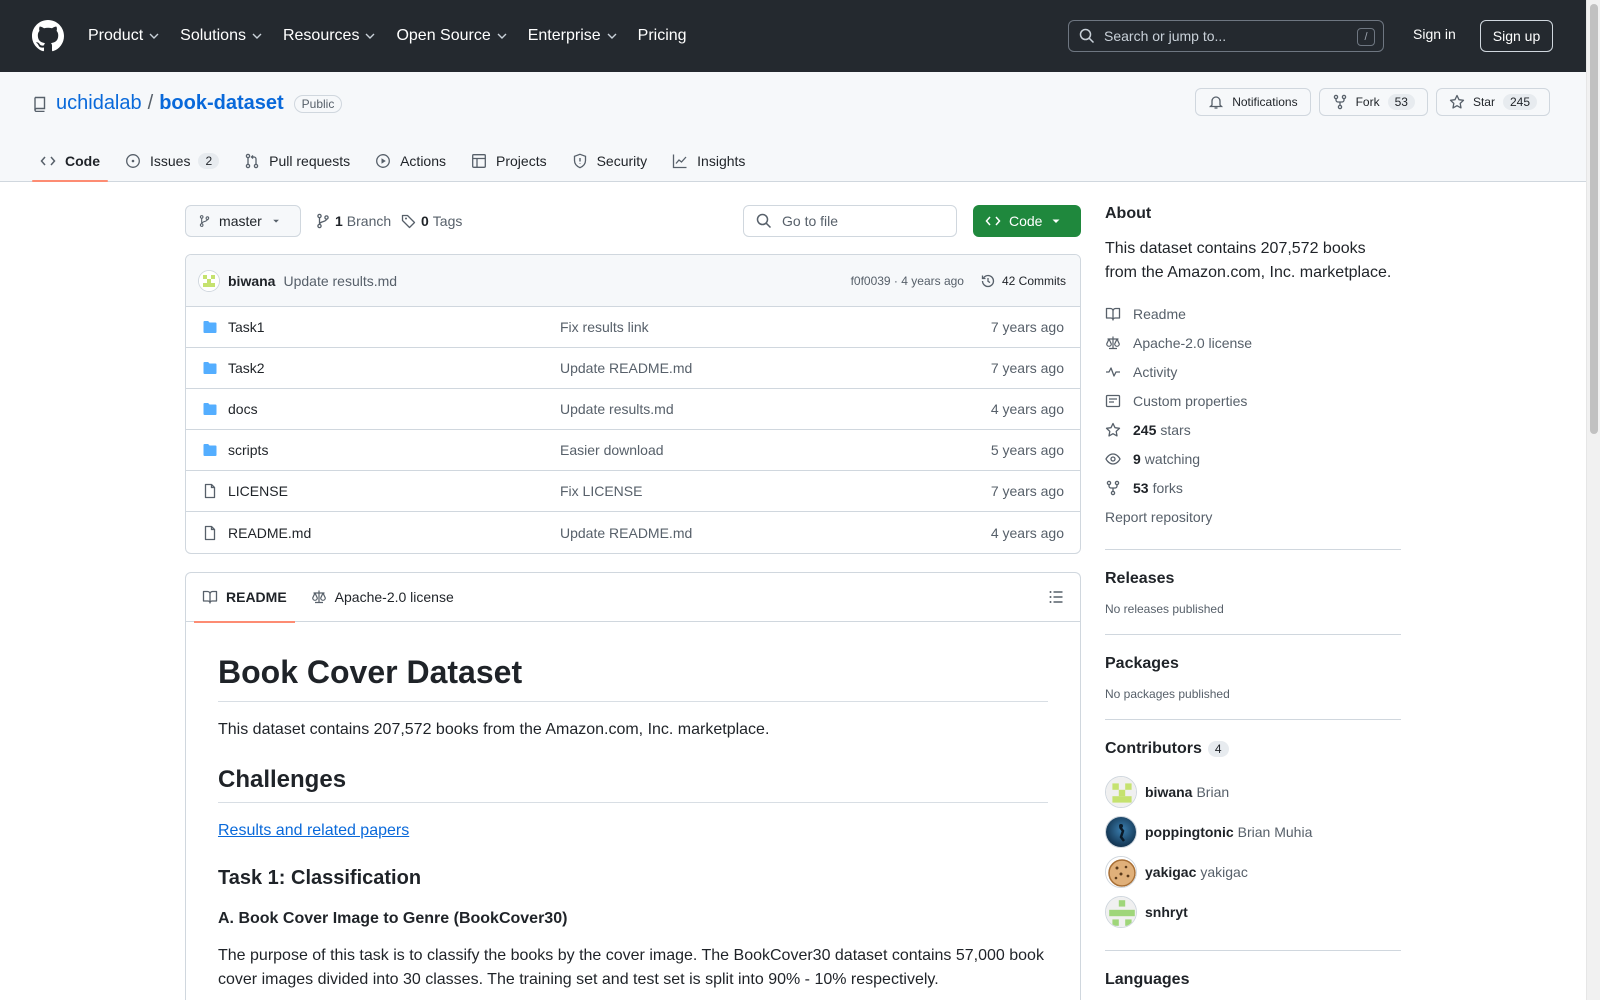 The width and height of the screenshot is (1600, 1000). What do you see at coordinates (1253, 719) in the screenshot?
I see `sidebar-divider` at bounding box center [1253, 719].